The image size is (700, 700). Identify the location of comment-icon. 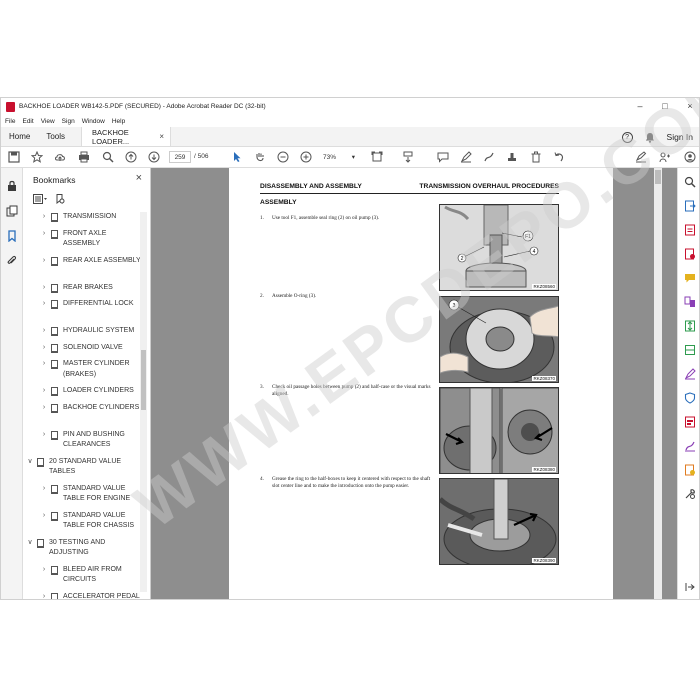
(443, 157).